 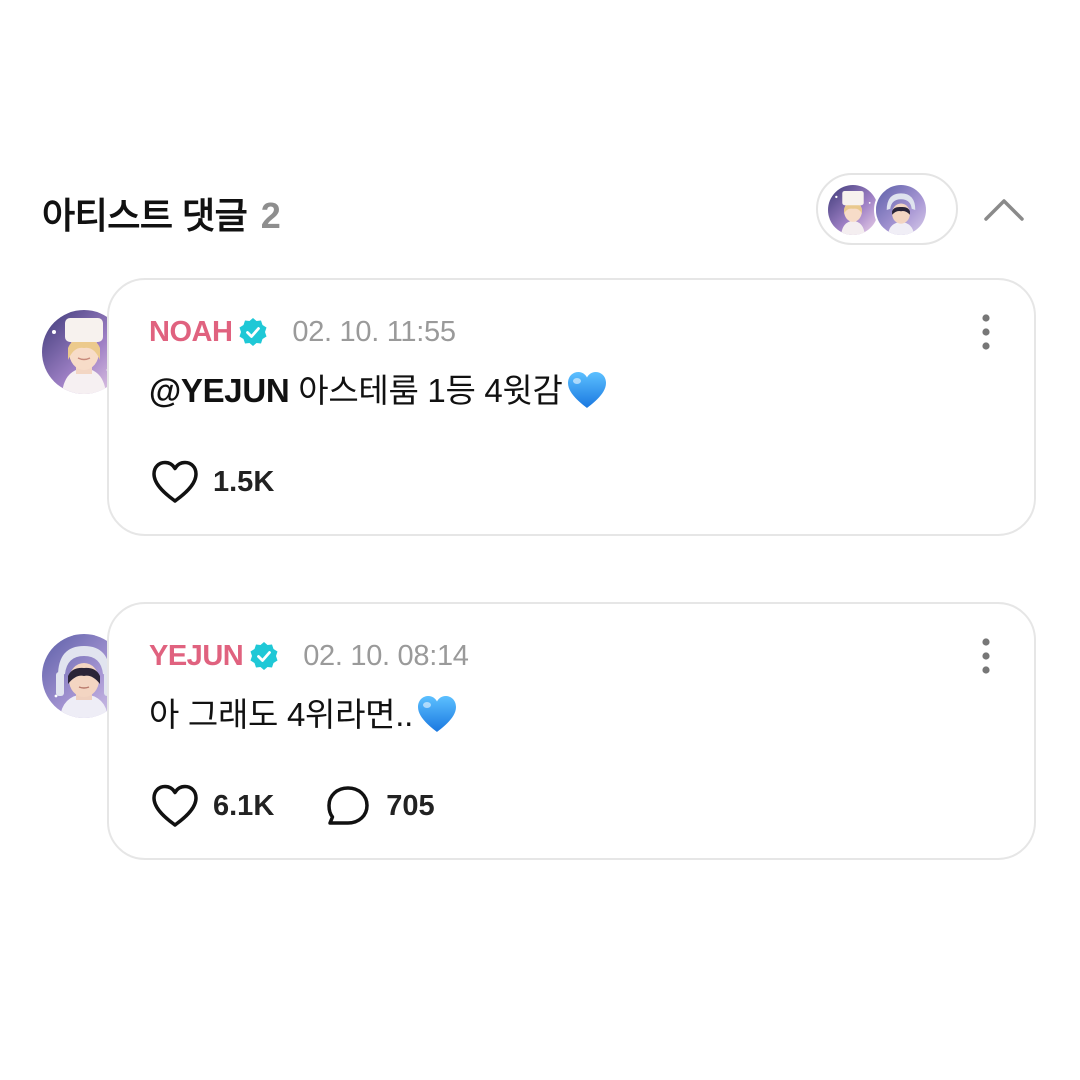 I want to click on comment-bubble-icon, so click(x=348, y=805).